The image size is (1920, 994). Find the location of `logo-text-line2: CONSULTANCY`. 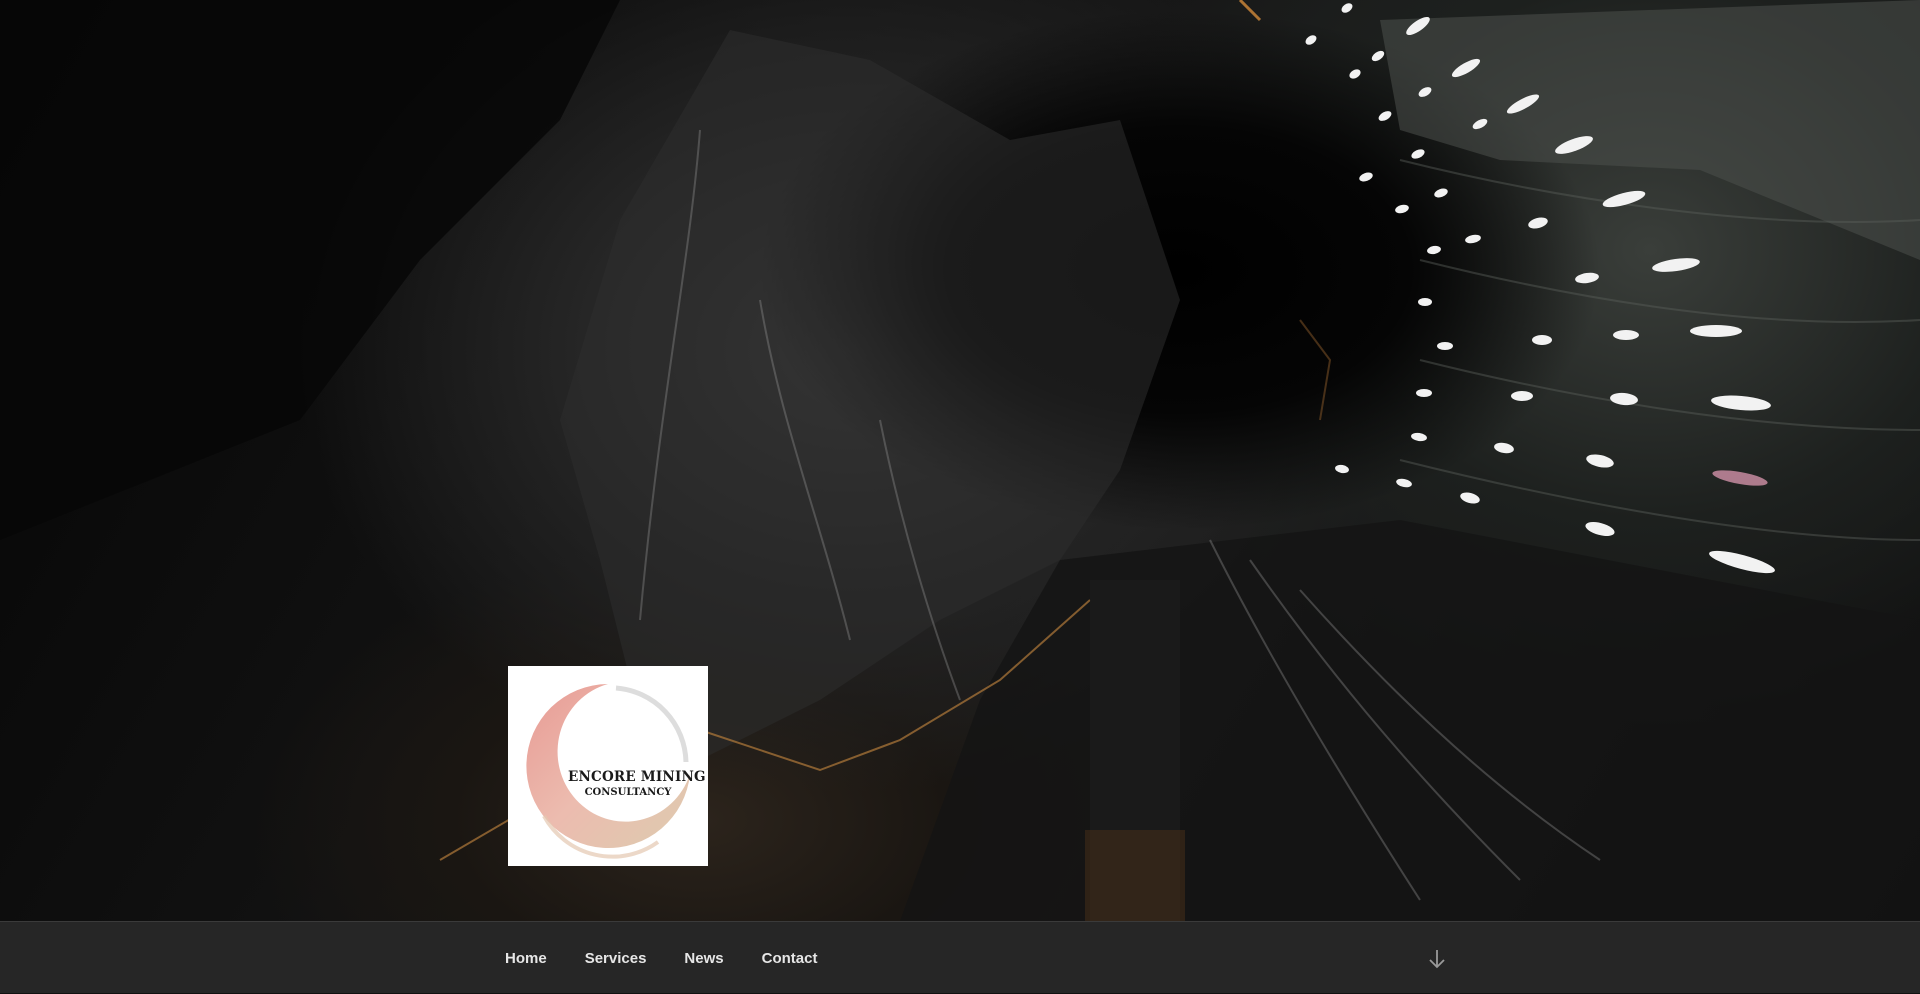

logo-text-line2: CONSULTANCY is located at coordinates (628, 792).